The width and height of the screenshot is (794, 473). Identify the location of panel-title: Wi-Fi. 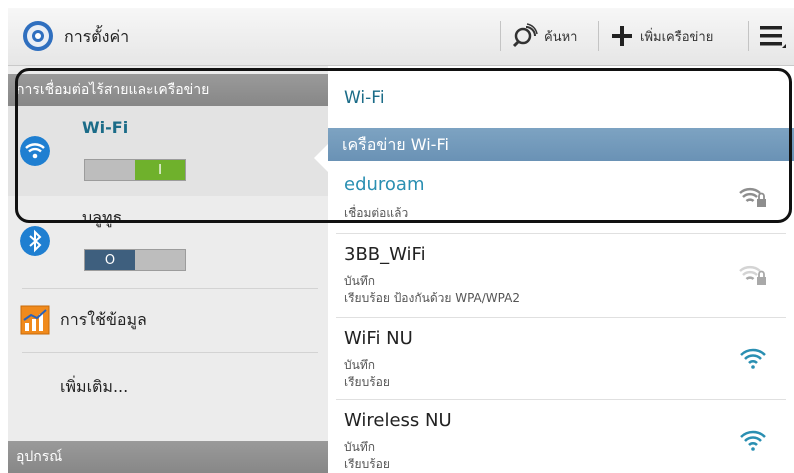
(364, 98).